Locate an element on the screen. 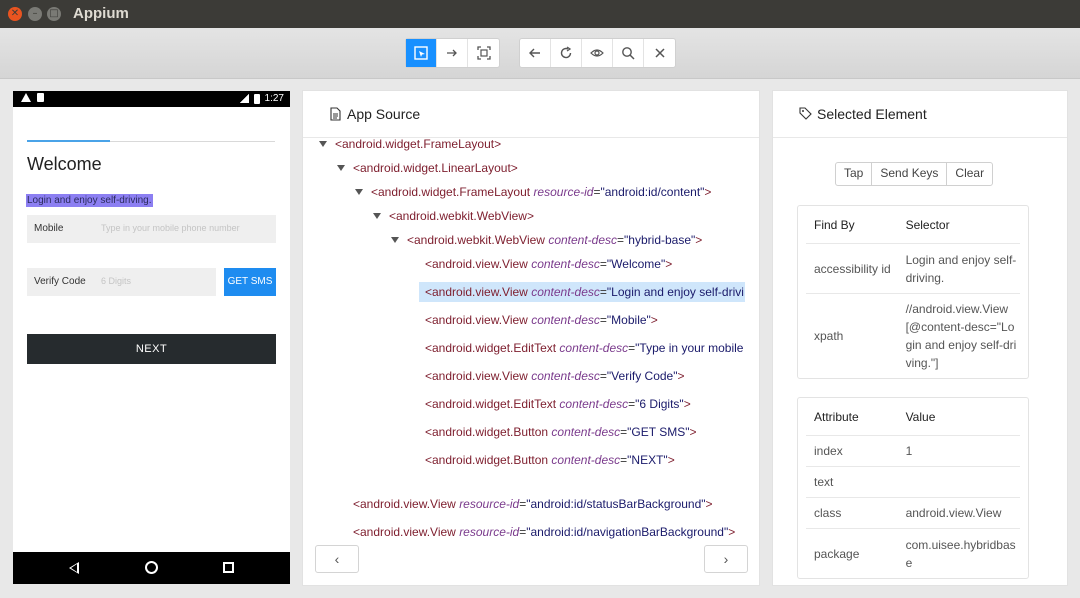 The height and width of the screenshot is (598, 1080). selected-element-title: Selected Element is located at coordinates (872, 114).